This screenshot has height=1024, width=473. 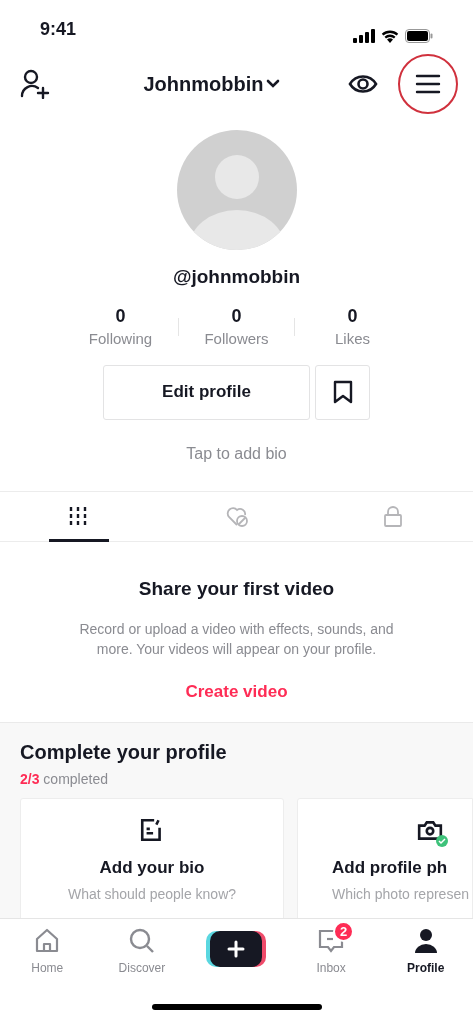 I want to click on discover-icon, so click(x=141, y=941).